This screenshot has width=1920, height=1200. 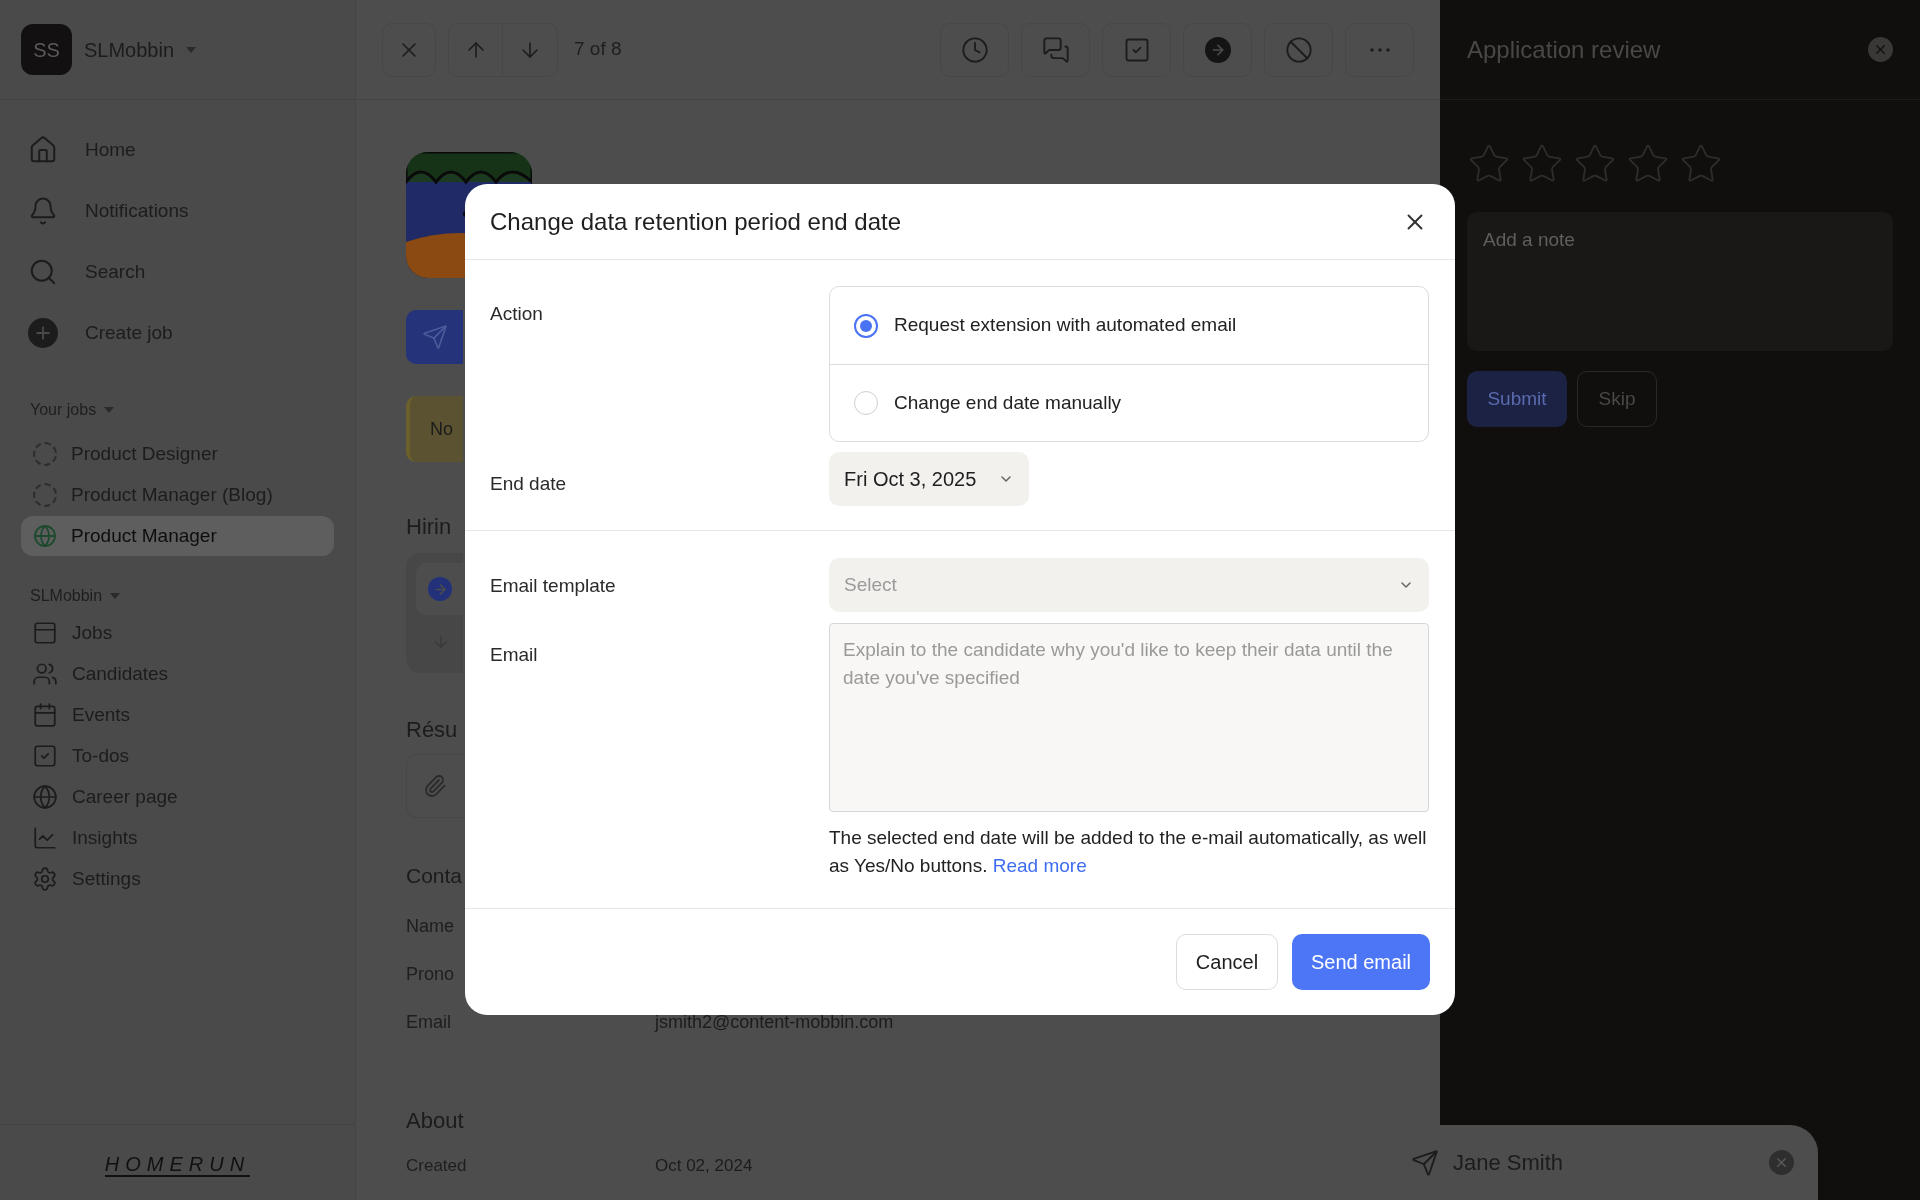 I want to click on search-icon, so click(x=43, y=272).